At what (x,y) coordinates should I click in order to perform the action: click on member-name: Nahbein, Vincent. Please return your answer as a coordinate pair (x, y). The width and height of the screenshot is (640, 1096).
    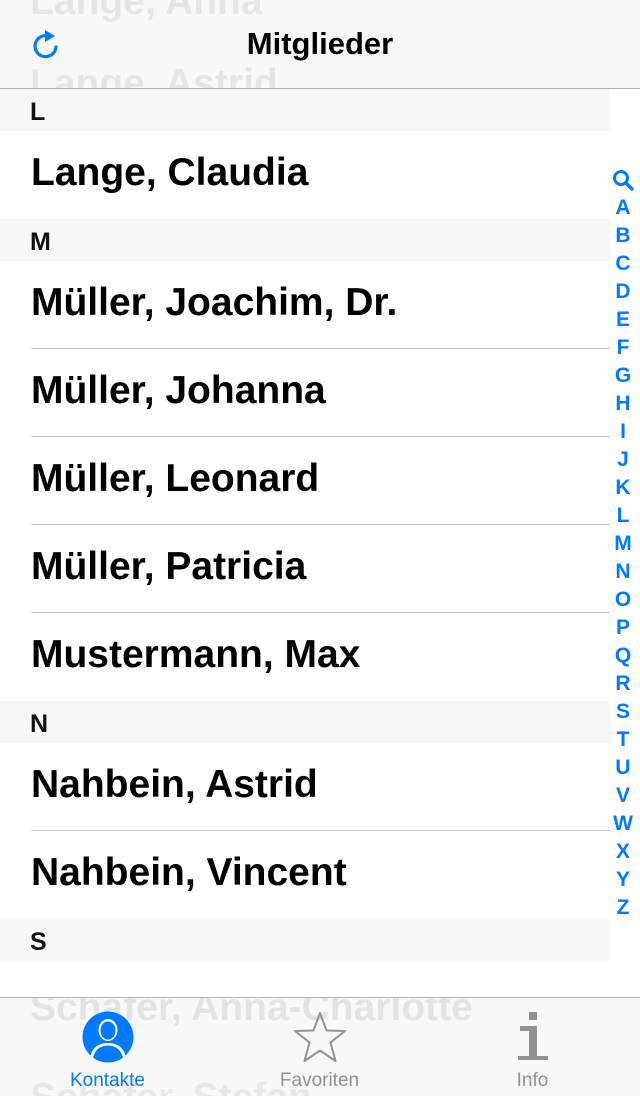
    Looking at the image, I should click on (189, 872).